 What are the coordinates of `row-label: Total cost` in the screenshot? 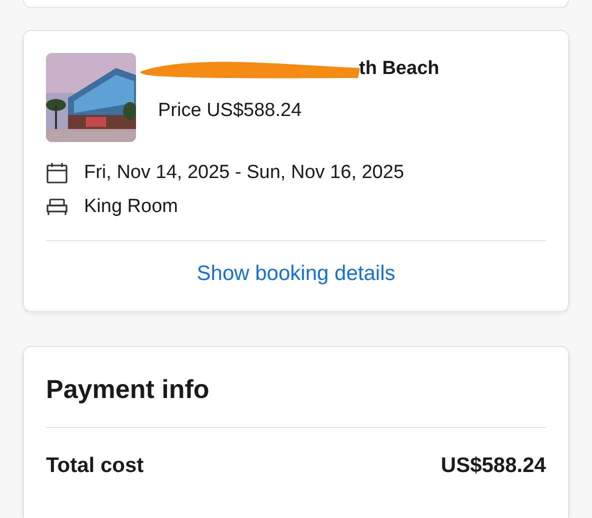 It's located at (95, 466).